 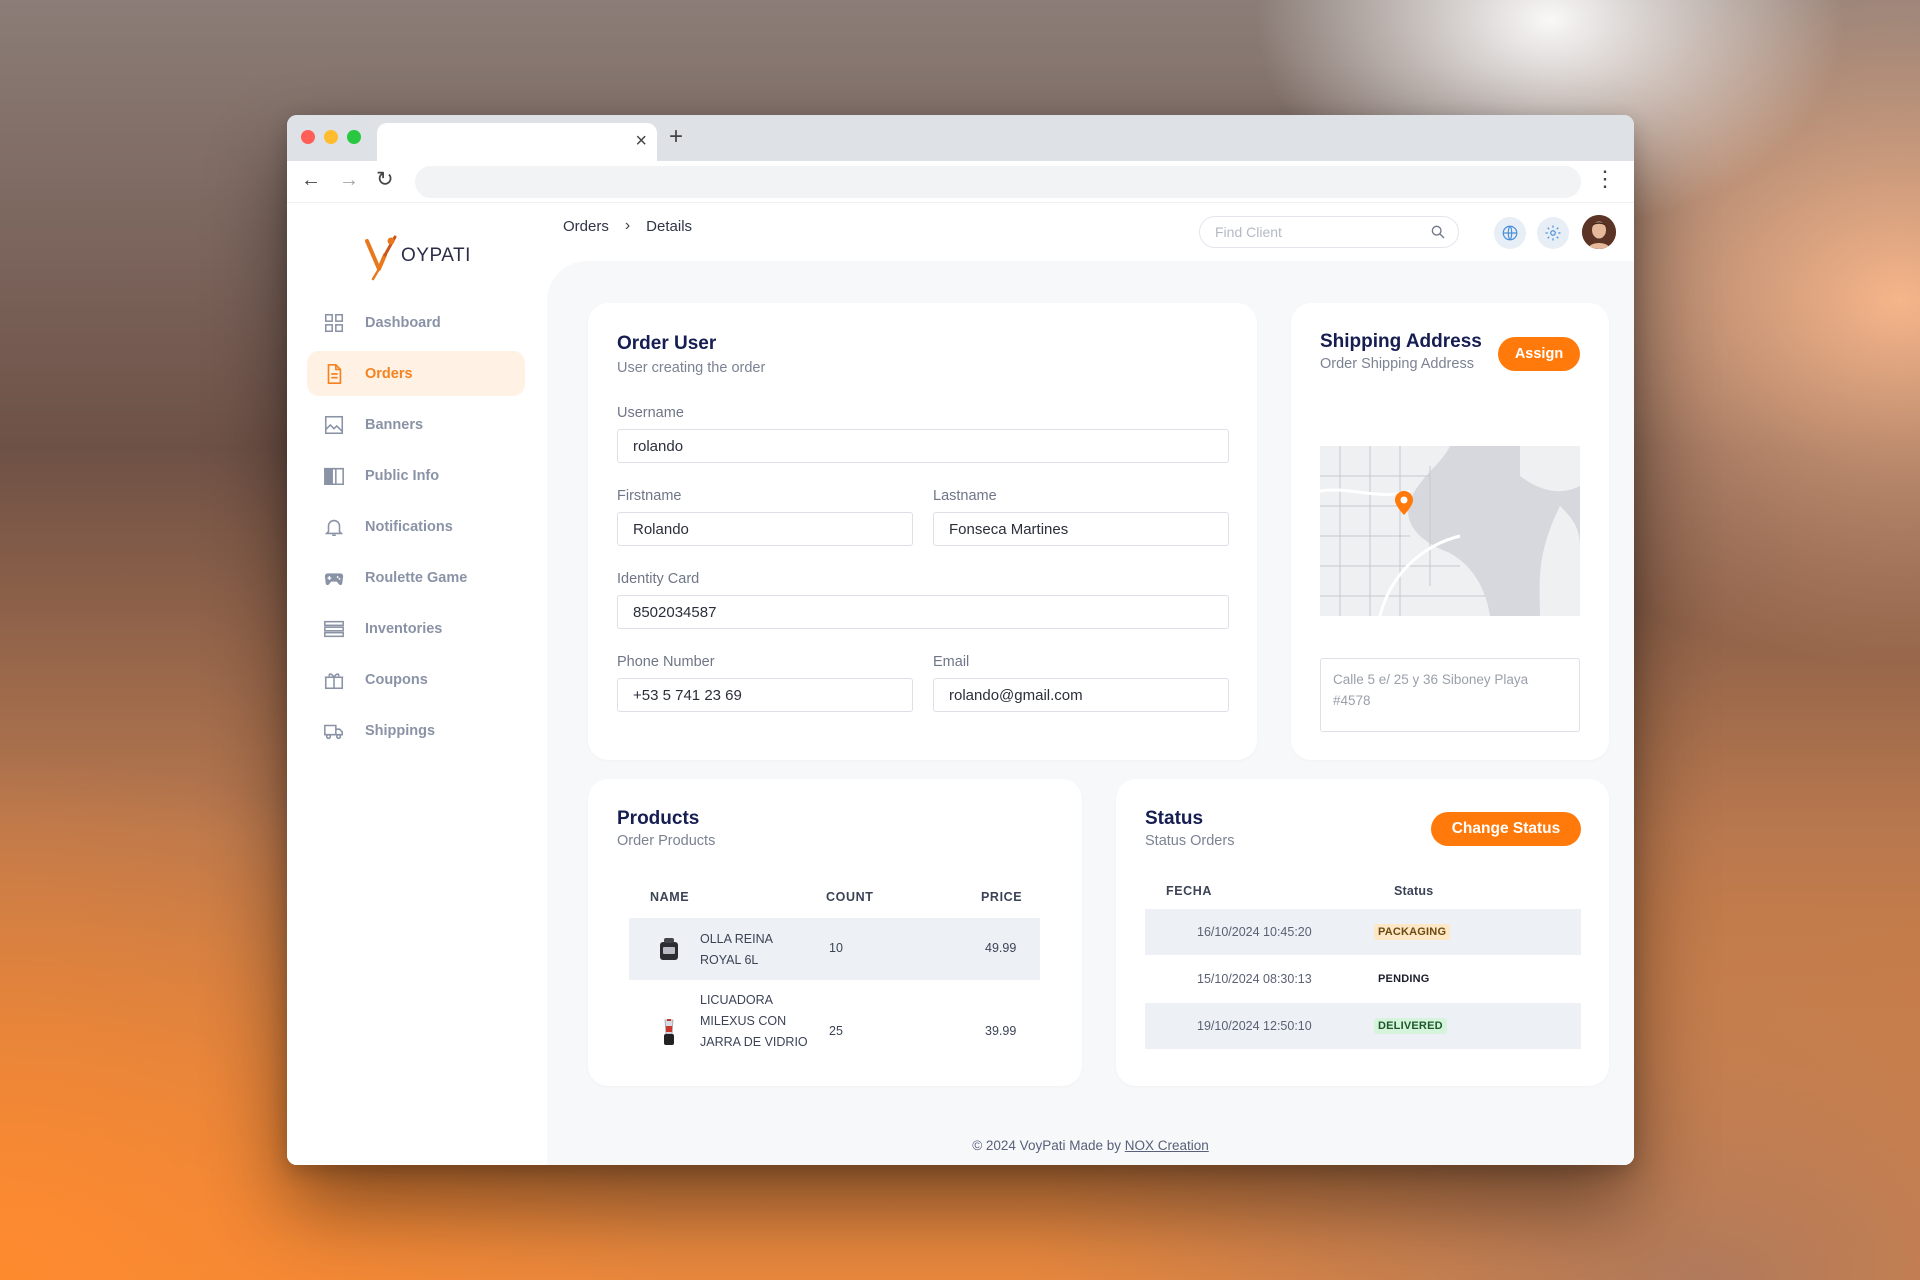 I want to click on sidebar-item-label: Dashboard, so click(x=403, y=322).